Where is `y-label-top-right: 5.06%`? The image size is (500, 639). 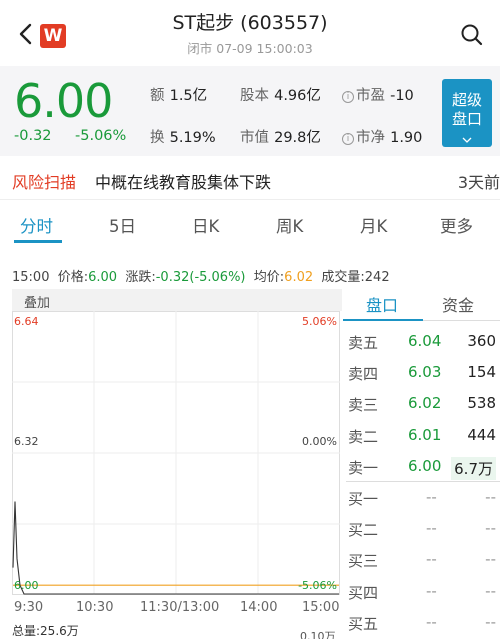 y-label-top-right: 5.06% is located at coordinates (319, 321).